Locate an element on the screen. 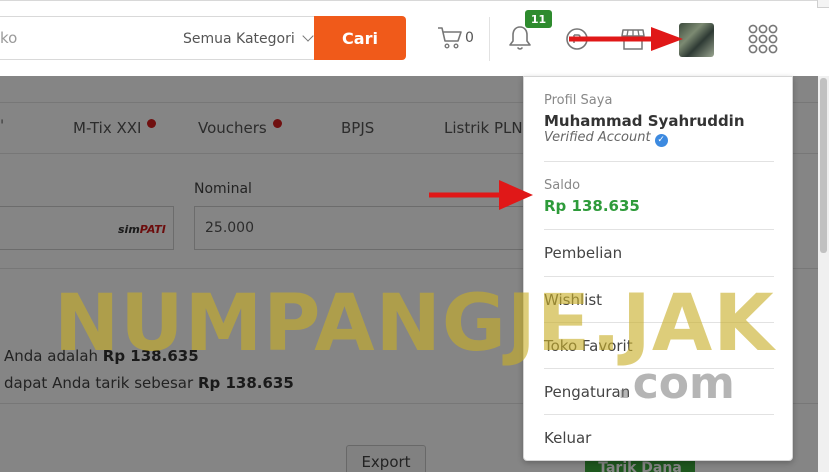 The height and width of the screenshot is (472, 829). scrollbar is located at coordinates (823, 274).